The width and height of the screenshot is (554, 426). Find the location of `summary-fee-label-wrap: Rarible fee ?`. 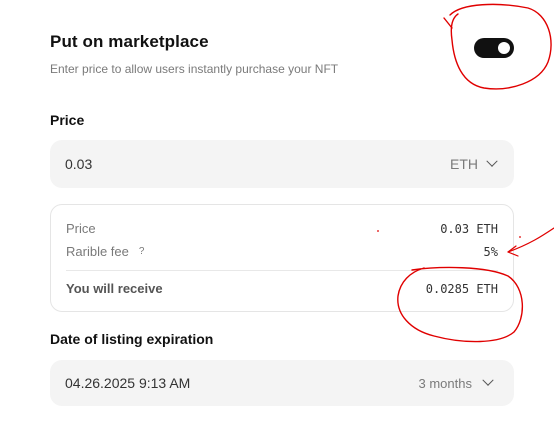

summary-fee-label-wrap: Rarible fee ? is located at coordinates (105, 251).